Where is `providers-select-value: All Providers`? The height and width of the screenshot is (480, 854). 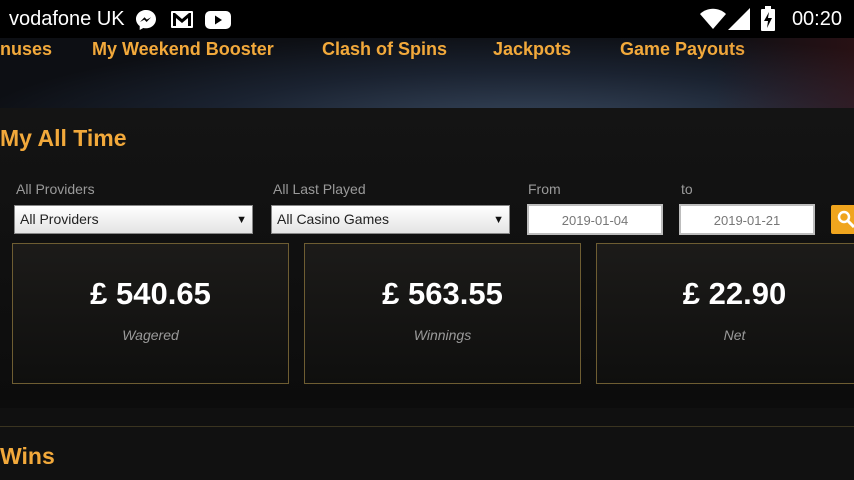
providers-select-value: All Providers is located at coordinates (59, 219).